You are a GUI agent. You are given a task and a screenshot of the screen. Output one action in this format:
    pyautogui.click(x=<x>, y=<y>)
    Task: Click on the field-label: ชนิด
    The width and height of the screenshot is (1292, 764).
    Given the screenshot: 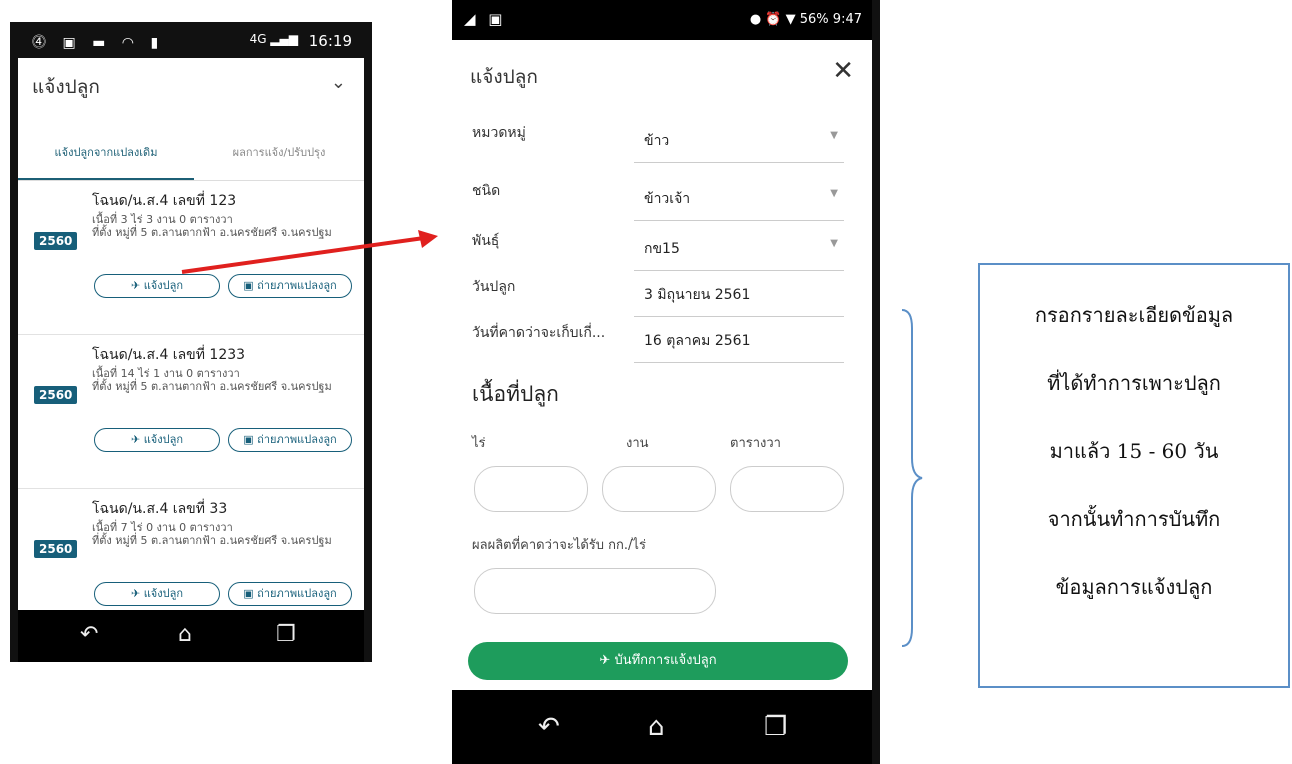 What is the action you would take?
    pyautogui.click(x=486, y=191)
    